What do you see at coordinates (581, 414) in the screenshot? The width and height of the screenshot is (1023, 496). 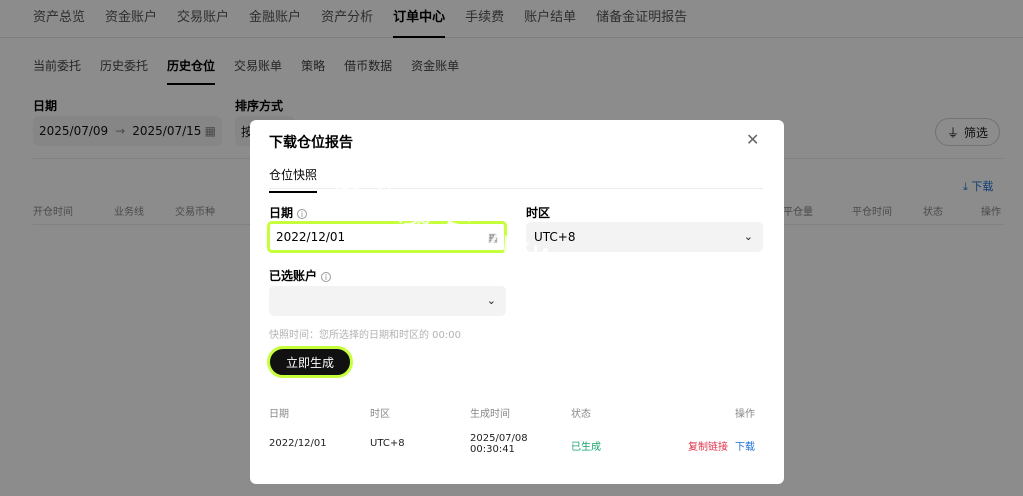 I see `modal-col-status: 状态` at bounding box center [581, 414].